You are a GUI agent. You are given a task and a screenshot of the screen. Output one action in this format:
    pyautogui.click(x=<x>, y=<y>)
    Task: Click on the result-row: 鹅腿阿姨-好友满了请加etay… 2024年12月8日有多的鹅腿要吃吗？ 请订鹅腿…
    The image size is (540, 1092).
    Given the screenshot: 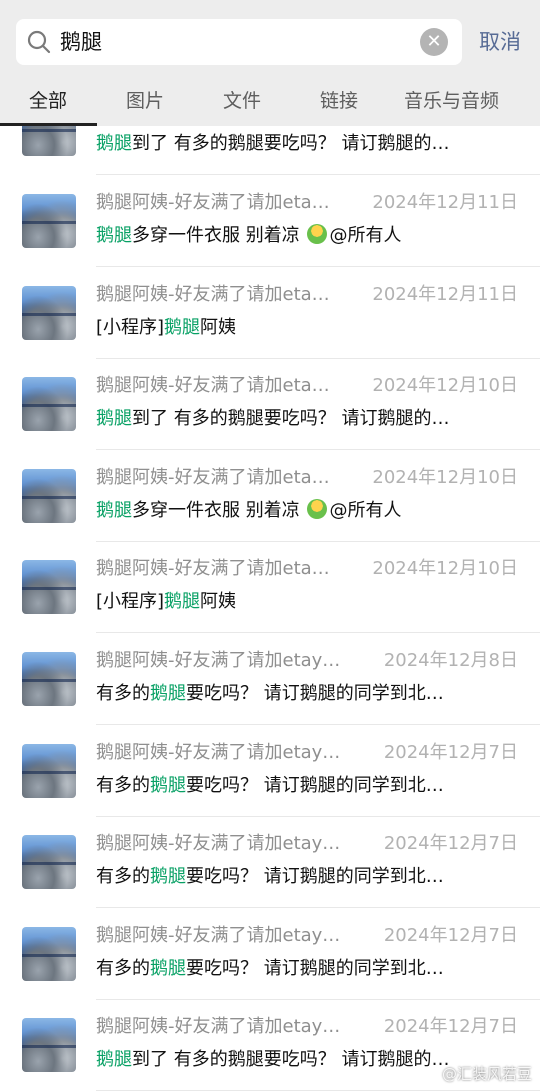 What is the action you would take?
    pyautogui.click(x=270, y=679)
    